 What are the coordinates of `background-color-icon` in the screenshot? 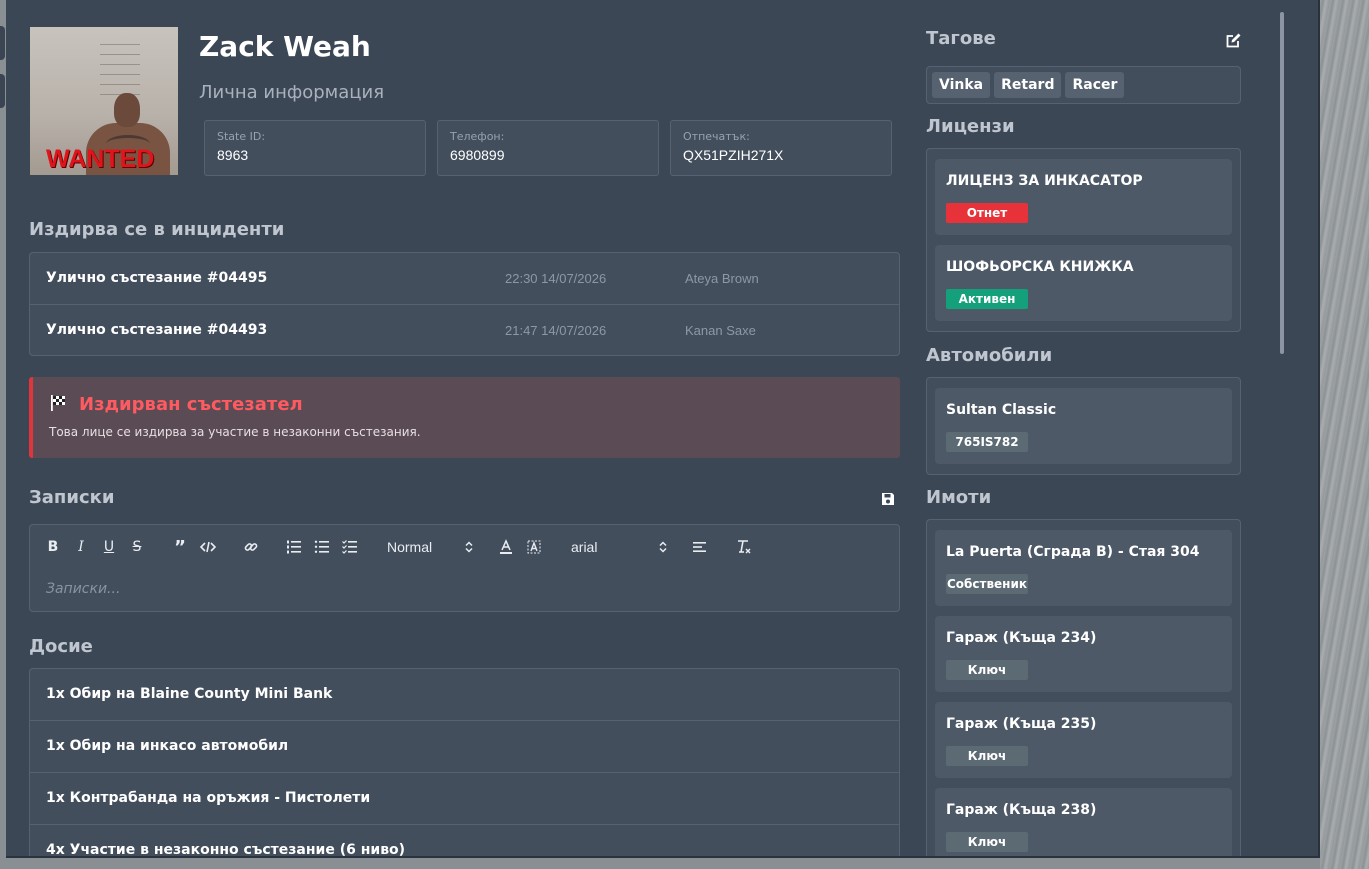 It's located at (534, 547).